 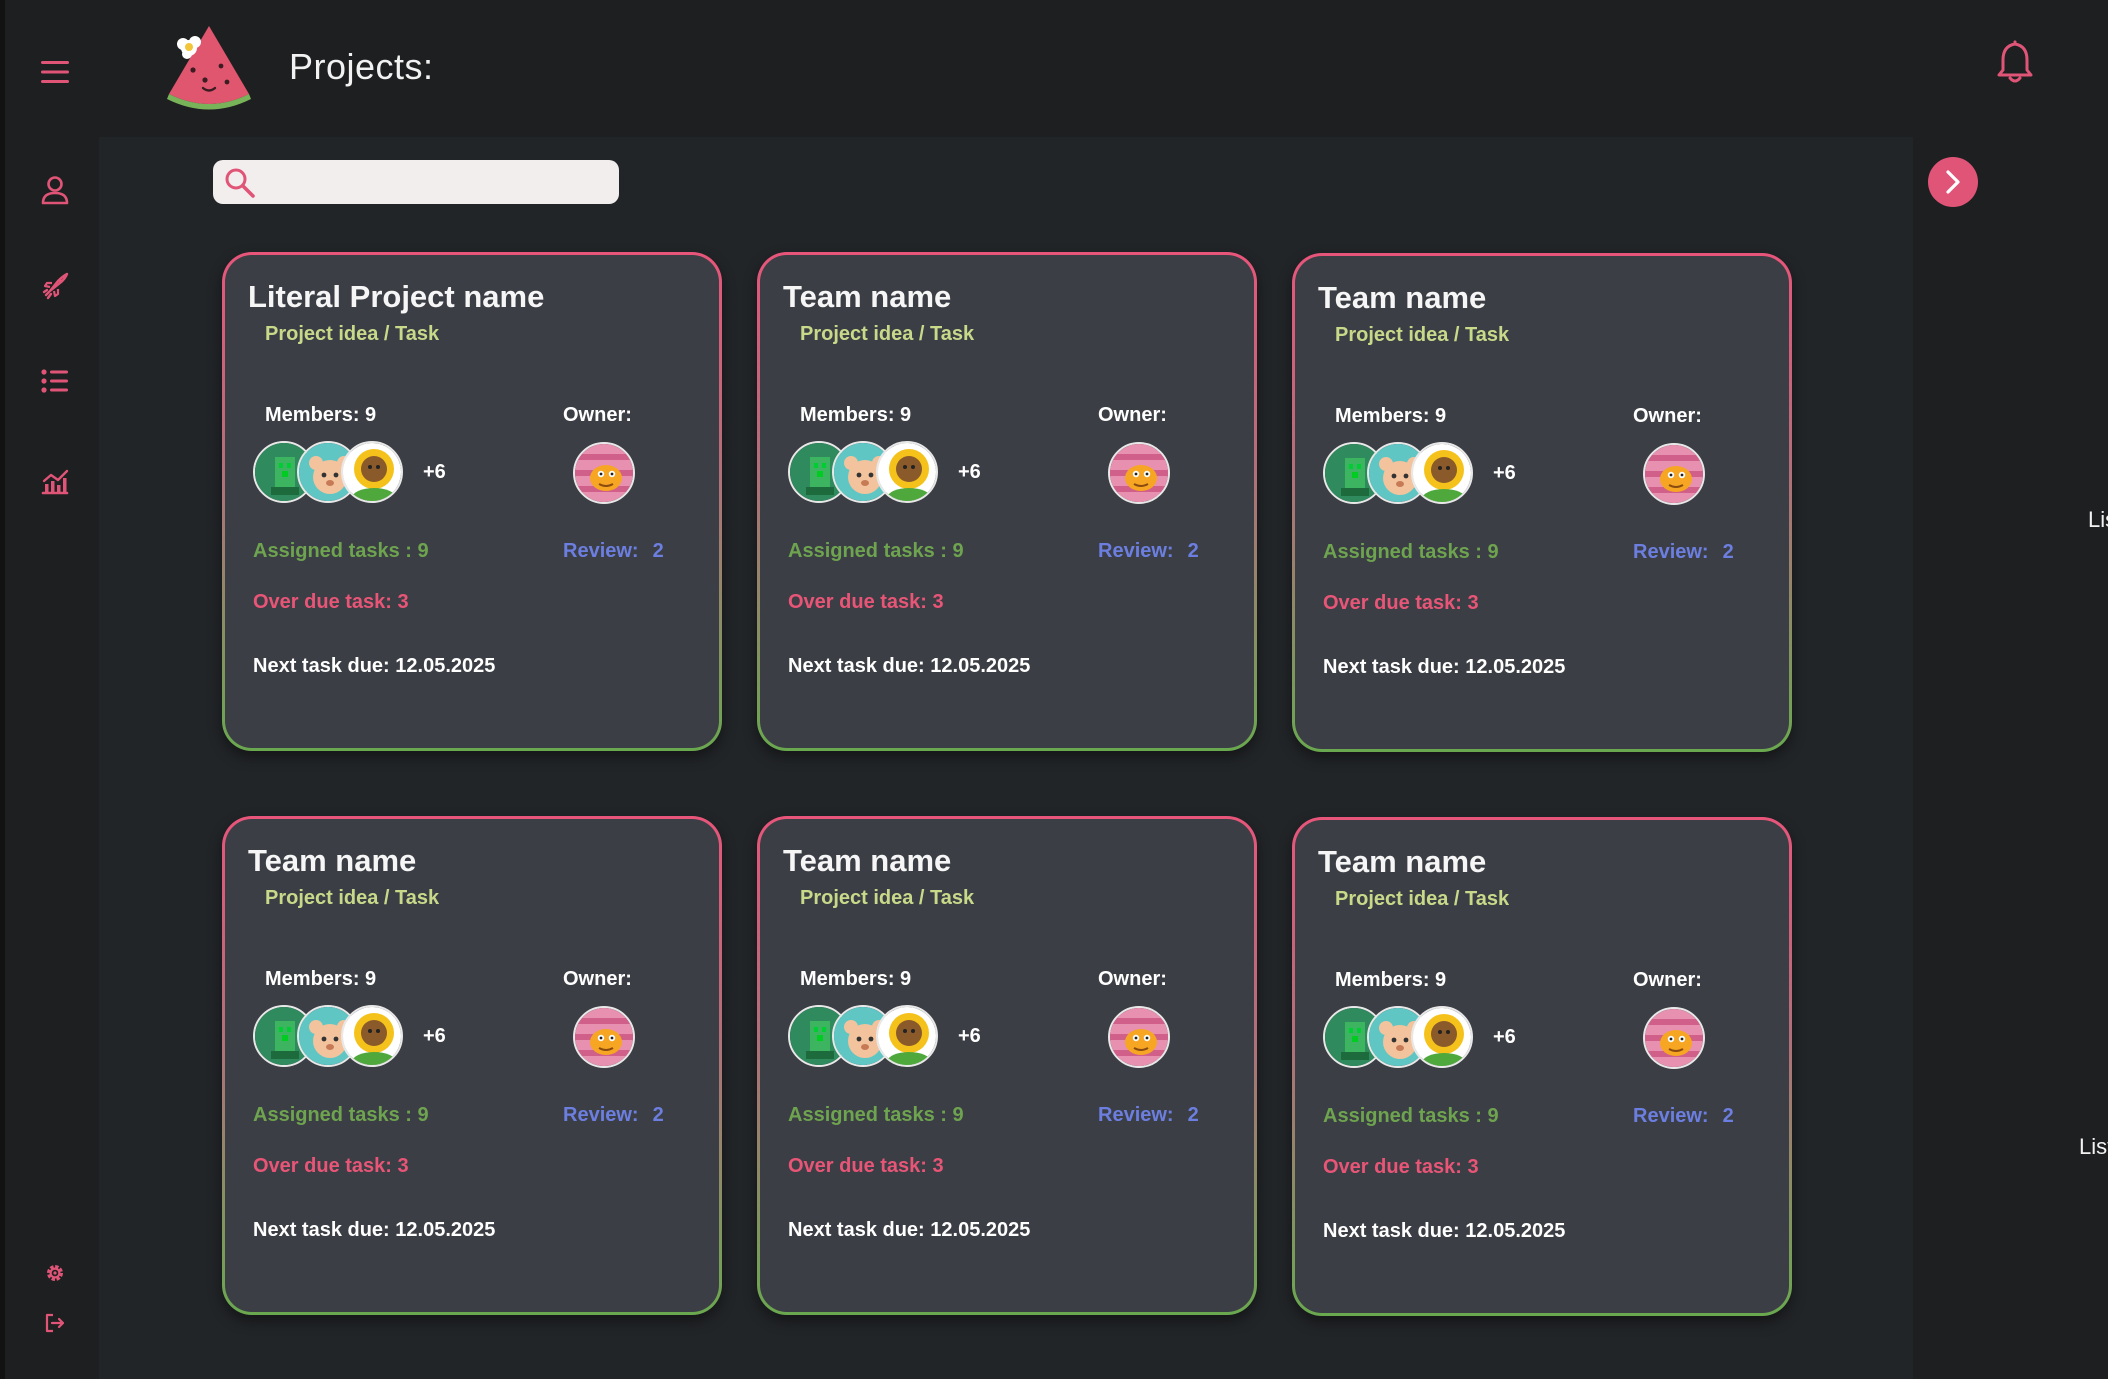 What do you see at coordinates (361, 66) in the screenshot?
I see `page-title: Projects:` at bounding box center [361, 66].